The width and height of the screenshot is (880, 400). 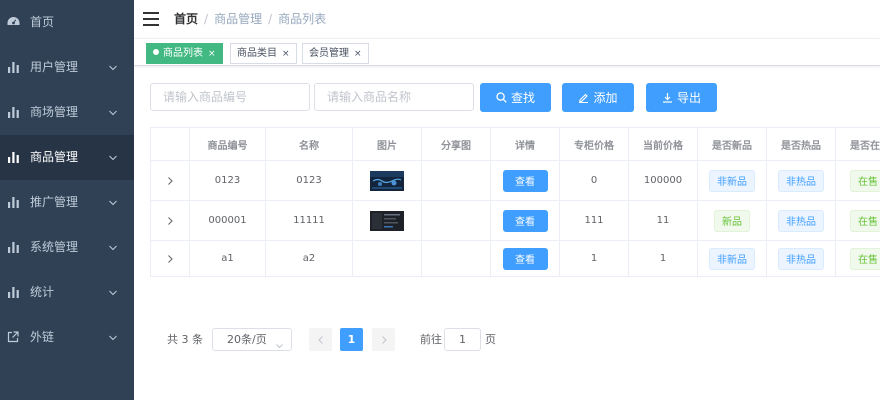 I want to click on tag-member-management: 会员管理 ×, so click(x=335, y=53).